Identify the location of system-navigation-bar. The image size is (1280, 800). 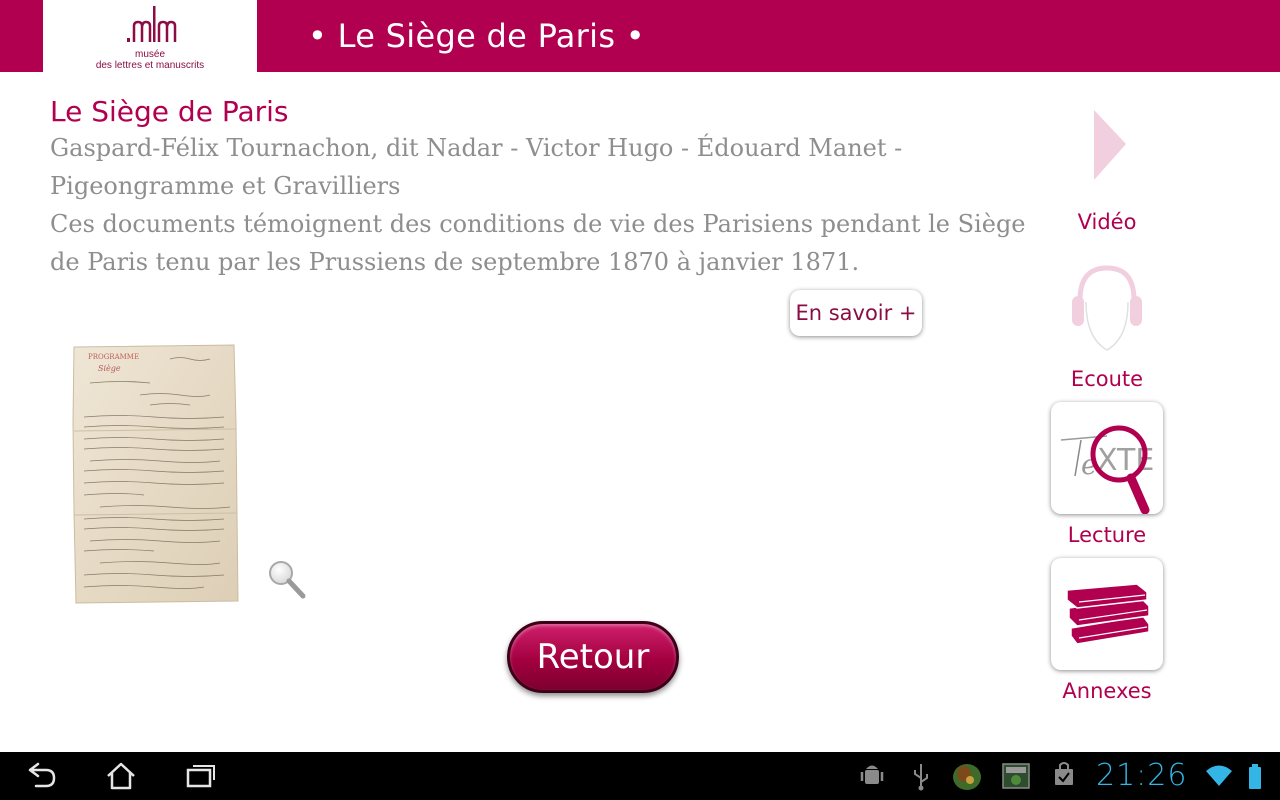
(640, 776).